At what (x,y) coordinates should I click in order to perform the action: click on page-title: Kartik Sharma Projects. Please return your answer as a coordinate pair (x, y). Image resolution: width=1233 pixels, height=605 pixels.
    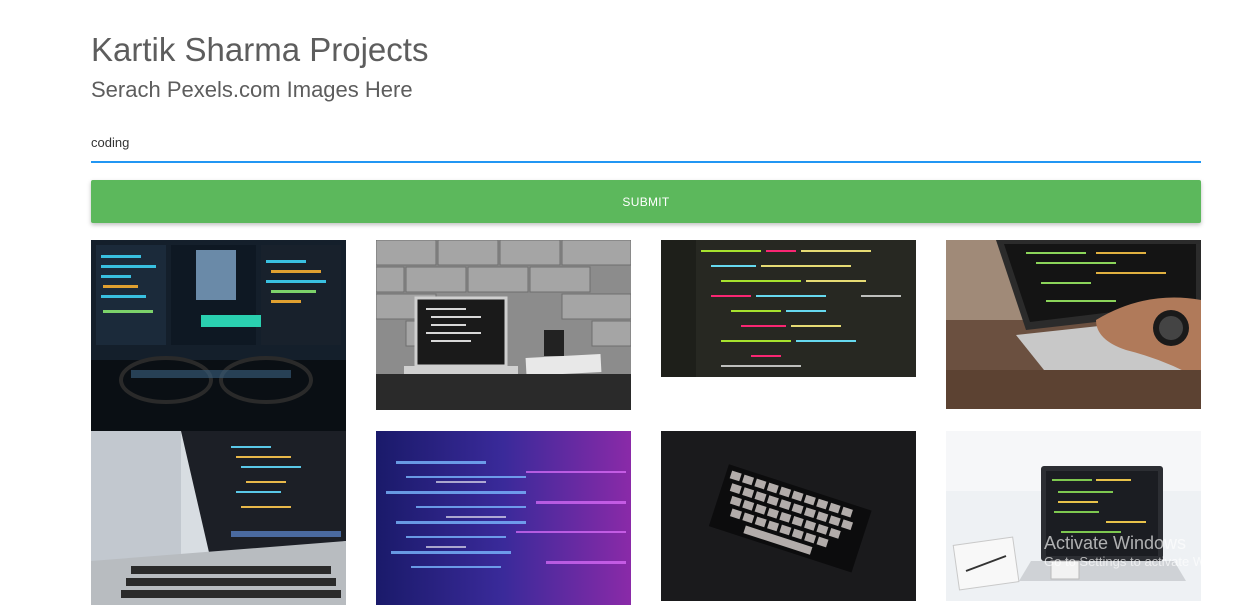
    Looking at the image, I should click on (260, 49).